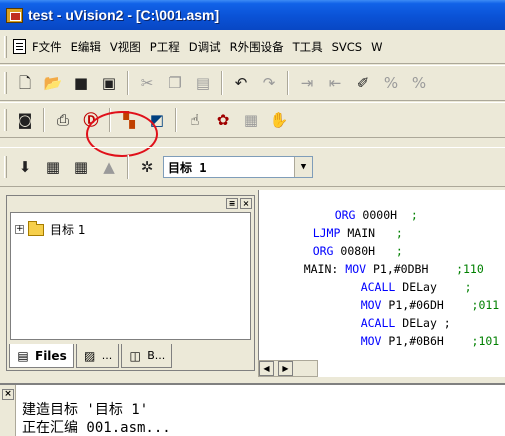 The width and height of the screenshot is (505, 436). What do you see at coordinates (124, 15) in the screenshot?
I see `window-title: test - uVision2 - [C:\001.asm]` at bounding box center [124, 15].